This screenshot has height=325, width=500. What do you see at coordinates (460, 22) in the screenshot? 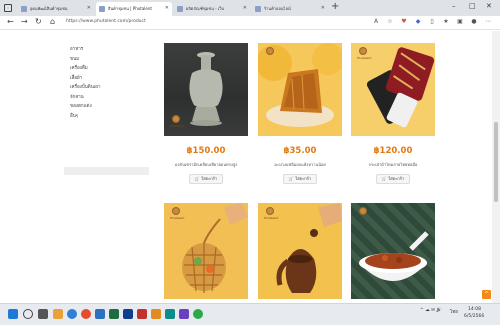
I see `collections-icon: ▣` at bounding box center [460, 22].